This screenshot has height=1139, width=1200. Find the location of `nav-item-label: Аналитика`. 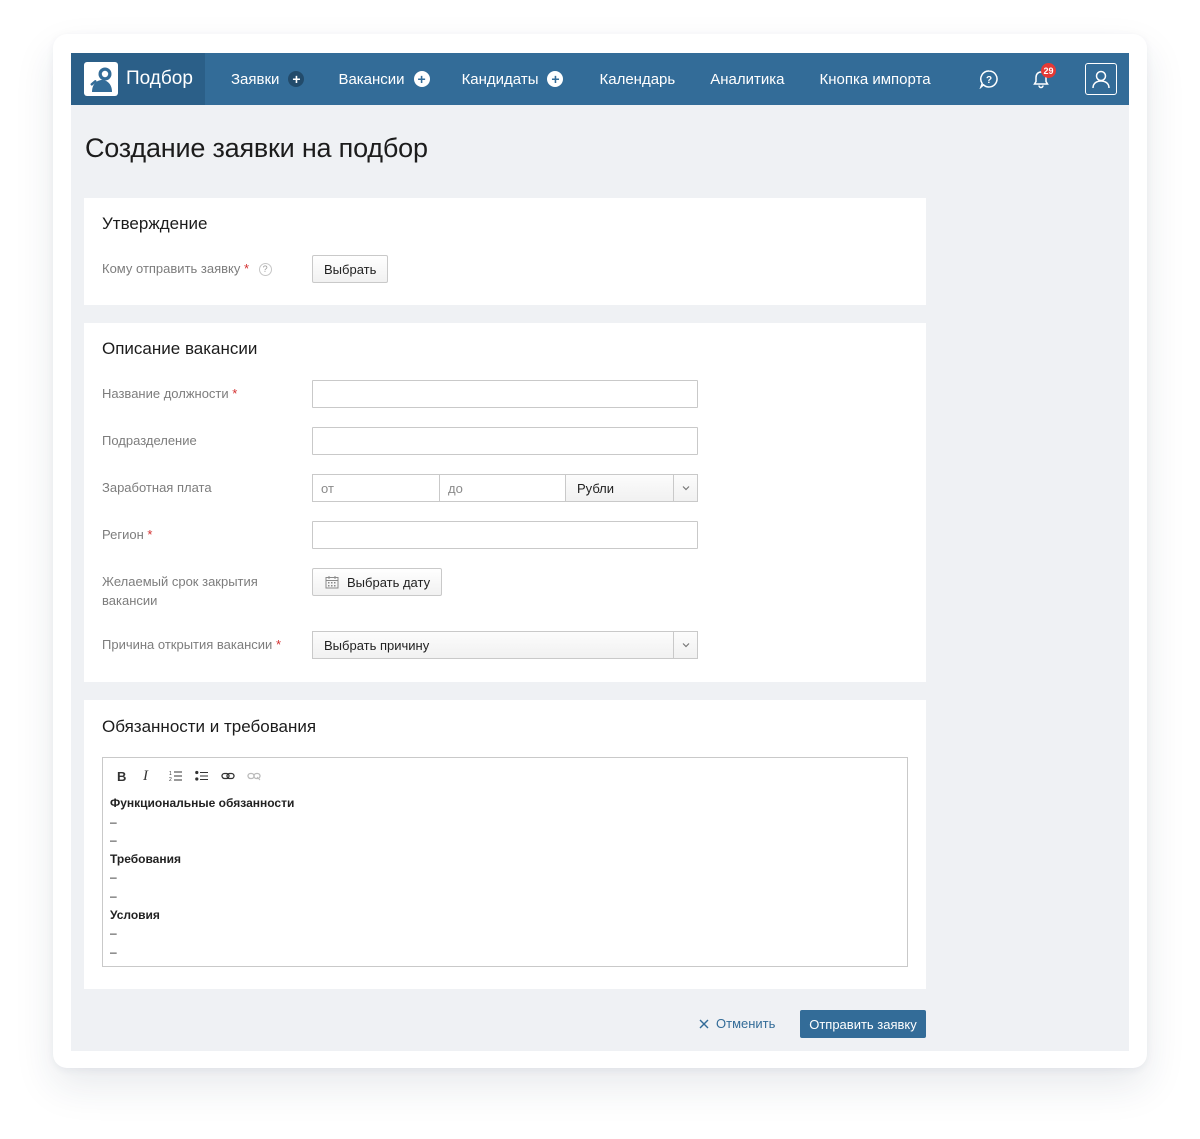

nav-item-label: Аналитика is located at coordinates (747, 79).